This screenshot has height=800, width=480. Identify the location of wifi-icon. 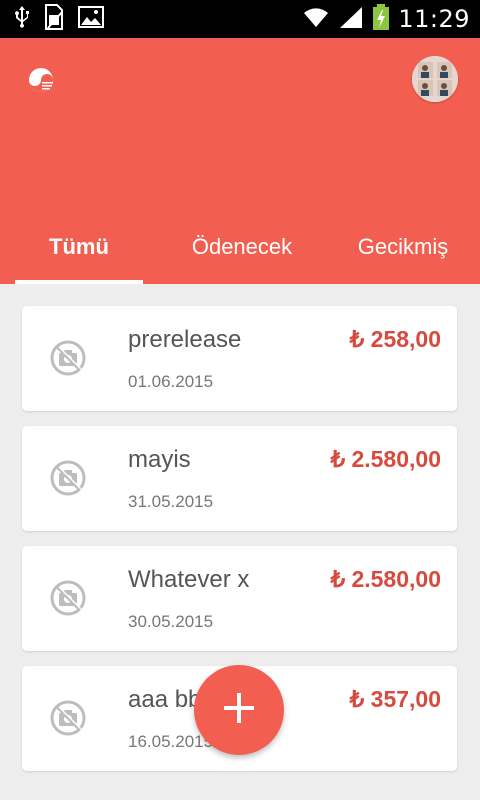
(316, 19).